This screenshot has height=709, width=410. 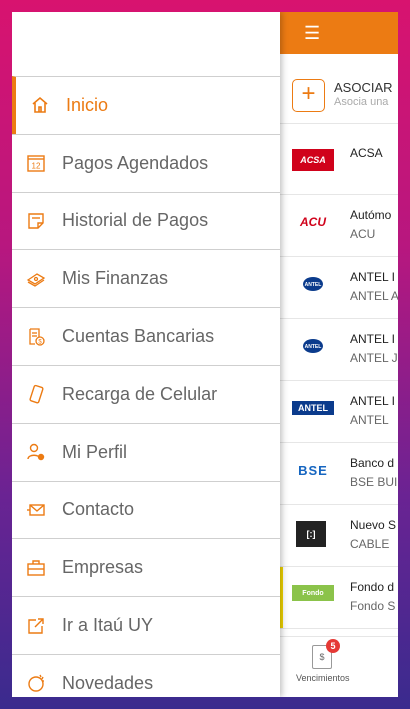 I want to click on business-name: ACSA, so click(x=366, y=153).